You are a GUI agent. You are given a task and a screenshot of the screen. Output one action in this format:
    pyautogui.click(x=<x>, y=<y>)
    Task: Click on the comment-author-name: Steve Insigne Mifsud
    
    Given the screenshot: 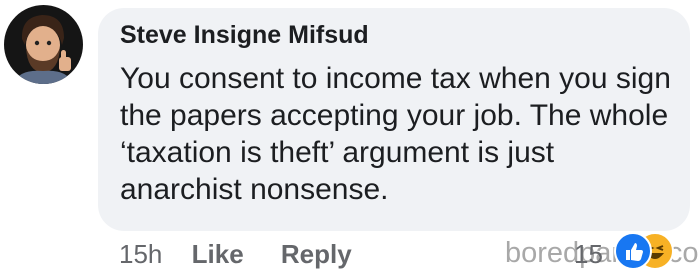 What is the action you would take?
    pyautogui.click(x=244, y=35)
    